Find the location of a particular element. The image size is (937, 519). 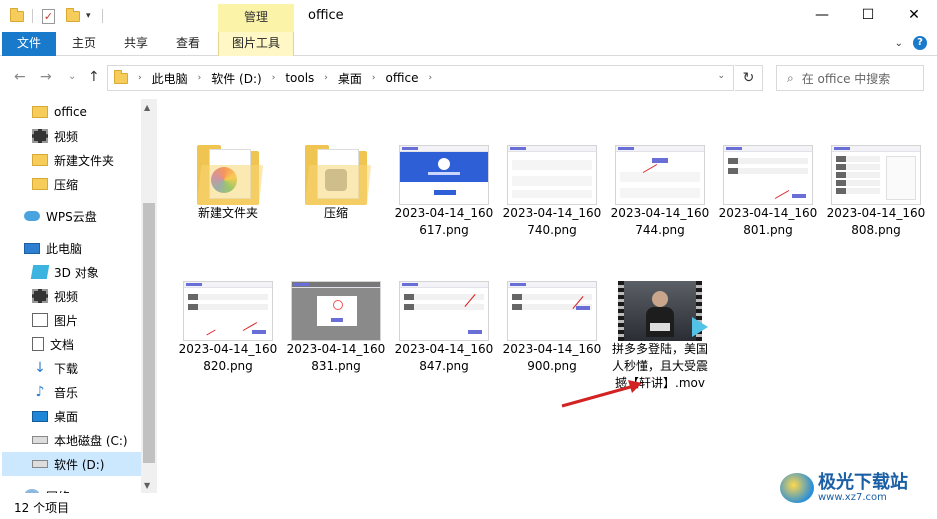

annotation-arrow-icon is located at coordinates (601, 394).